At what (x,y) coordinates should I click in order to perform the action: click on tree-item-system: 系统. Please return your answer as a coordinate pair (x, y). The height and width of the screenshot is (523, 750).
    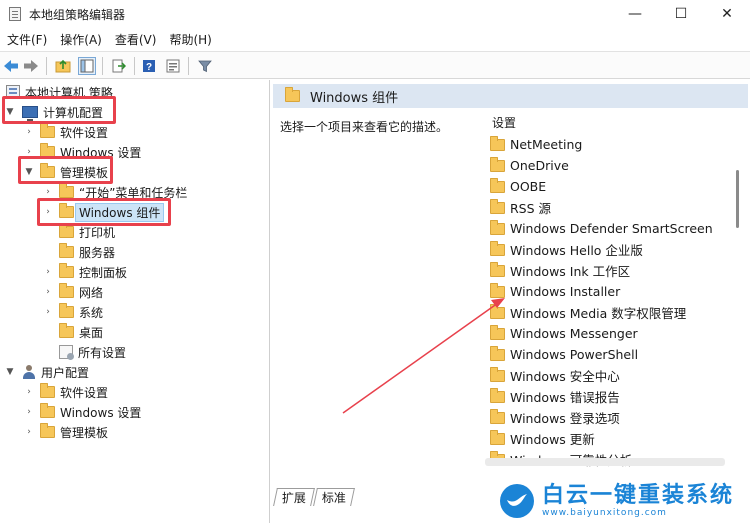
    Looking at the image, I should click on (81, 312).